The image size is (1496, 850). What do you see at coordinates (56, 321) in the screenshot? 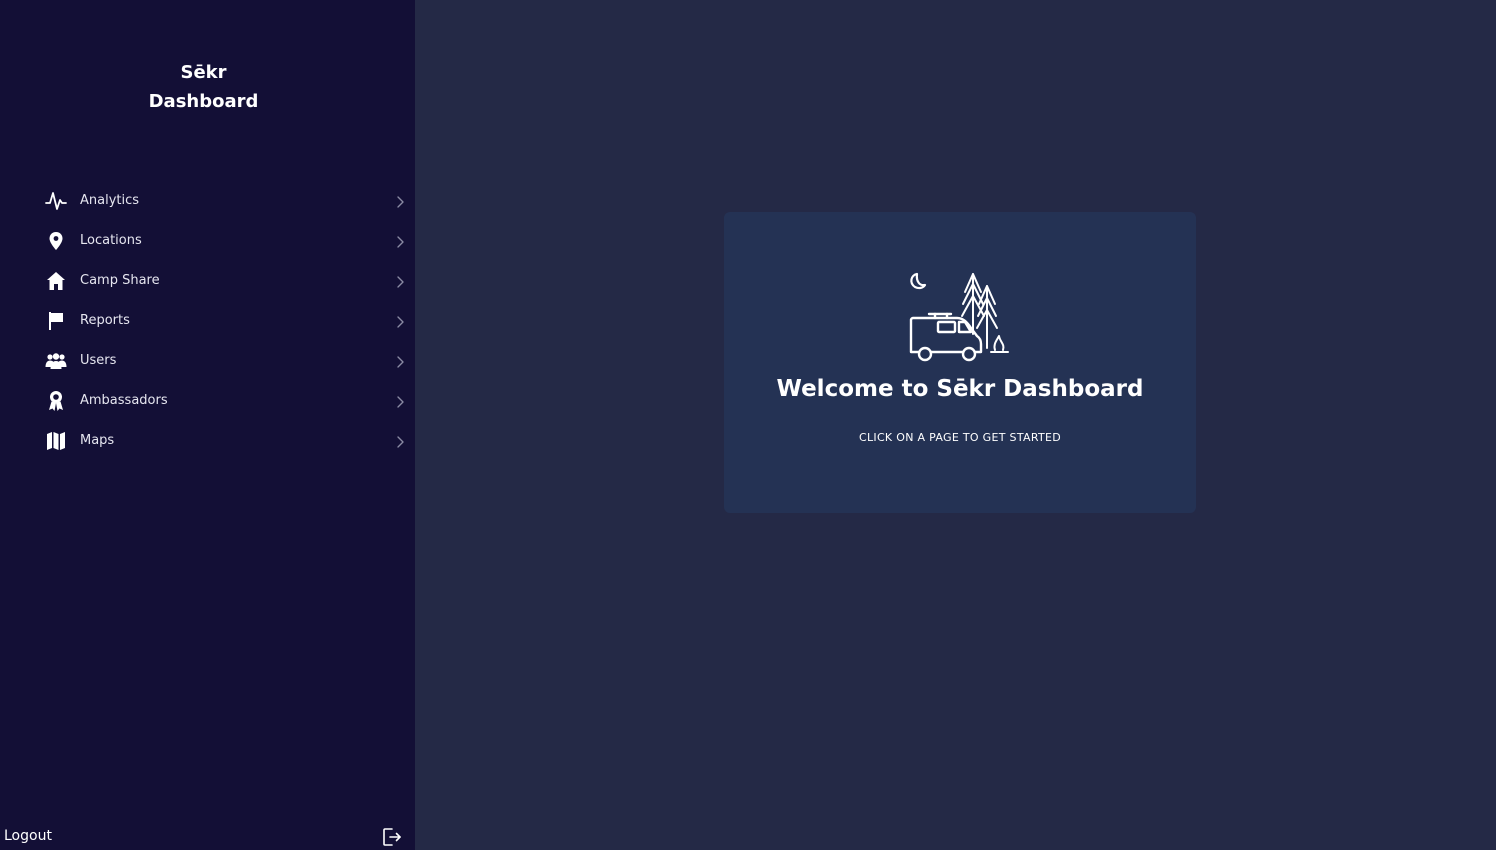
I see `flag-icon` at bounding box center [56, 321].